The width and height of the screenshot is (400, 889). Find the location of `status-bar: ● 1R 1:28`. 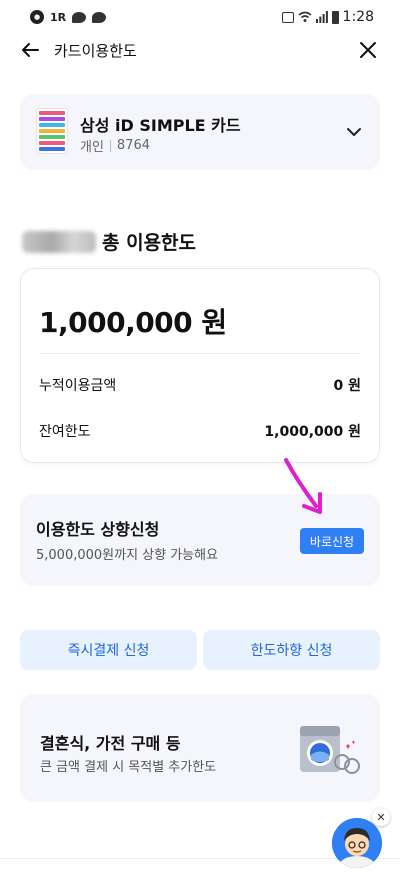

status-bar: ● 1R 1:28 is located at coordinates (200, 17).